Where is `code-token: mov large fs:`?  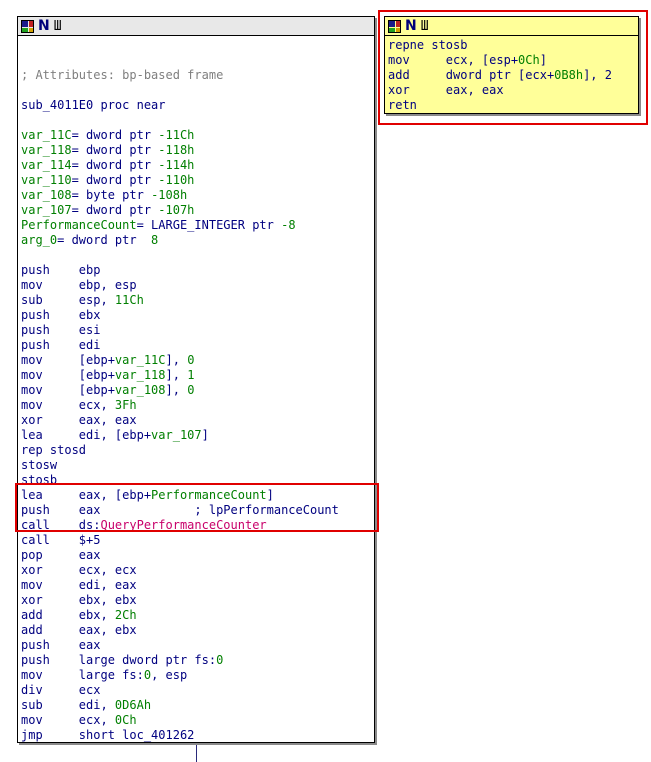
code-token: mov large fs: is located at coordinates (82, 675).